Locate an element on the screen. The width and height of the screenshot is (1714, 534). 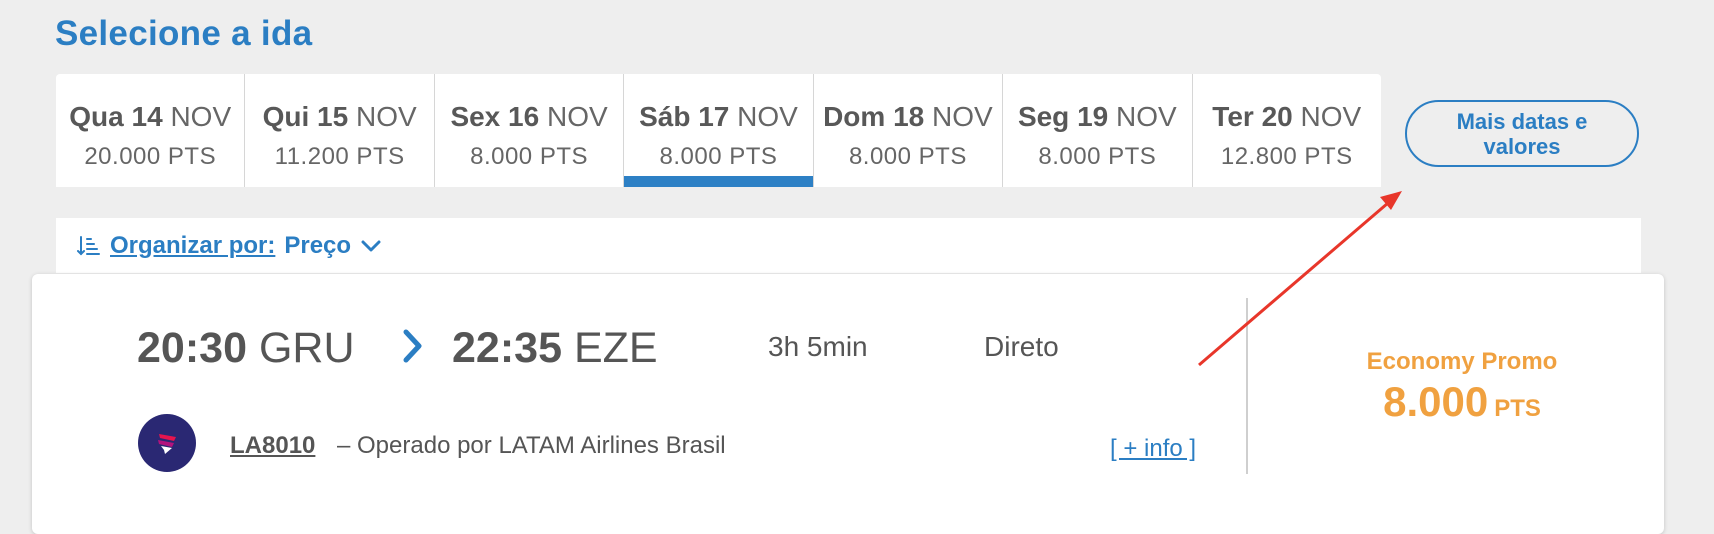
tab-day: Sáb 17 is located at coordinates (684, 116).